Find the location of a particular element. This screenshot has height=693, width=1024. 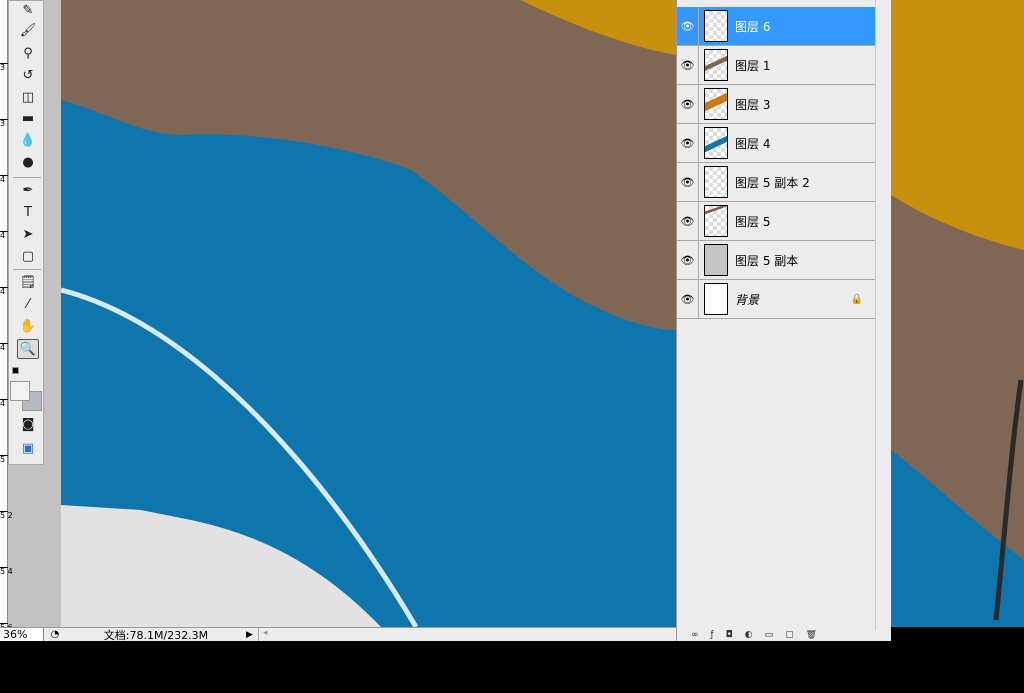

layer-name: 图层 1 is located at coordinates (753, 65).